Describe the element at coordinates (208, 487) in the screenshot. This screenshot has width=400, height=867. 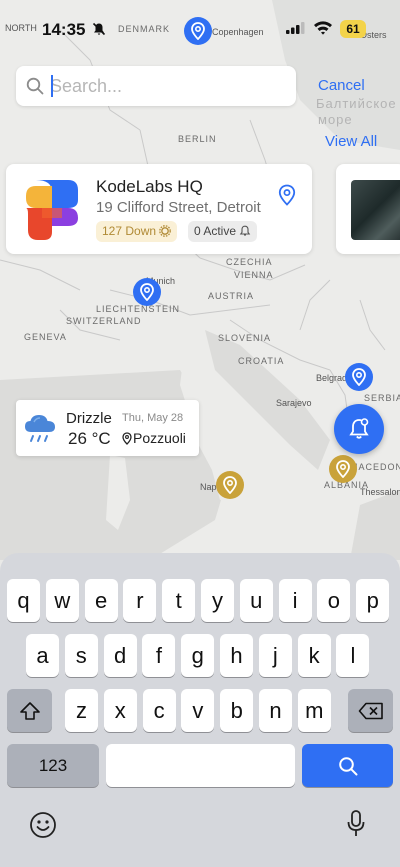
I see `map-label-naples: Nap` at that location.